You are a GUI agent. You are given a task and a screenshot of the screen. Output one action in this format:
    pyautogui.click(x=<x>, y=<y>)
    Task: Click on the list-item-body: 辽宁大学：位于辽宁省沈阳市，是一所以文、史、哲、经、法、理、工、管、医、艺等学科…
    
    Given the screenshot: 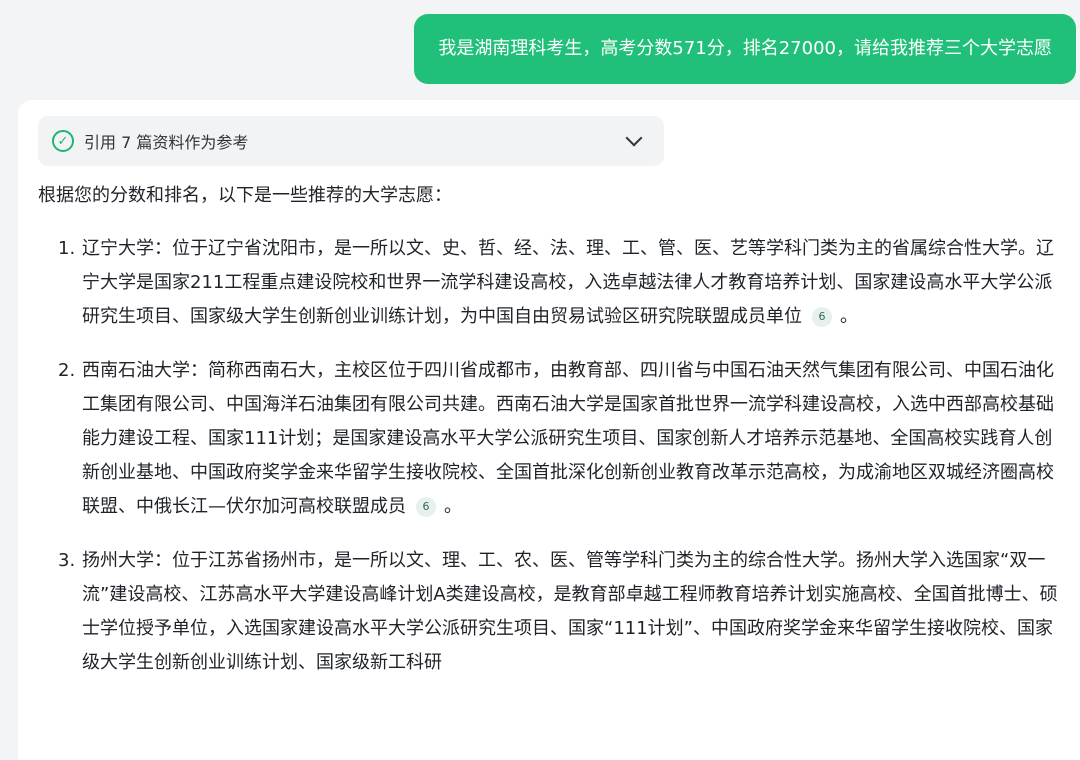 What is the action you would take?
    pyautogui.click(x=570, y=283)
    